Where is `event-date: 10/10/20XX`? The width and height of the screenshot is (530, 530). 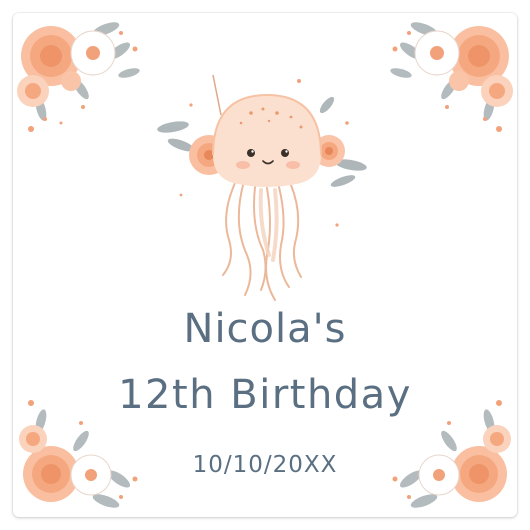
event-date: 10/10/20XX is located at coordinates (265, 465).